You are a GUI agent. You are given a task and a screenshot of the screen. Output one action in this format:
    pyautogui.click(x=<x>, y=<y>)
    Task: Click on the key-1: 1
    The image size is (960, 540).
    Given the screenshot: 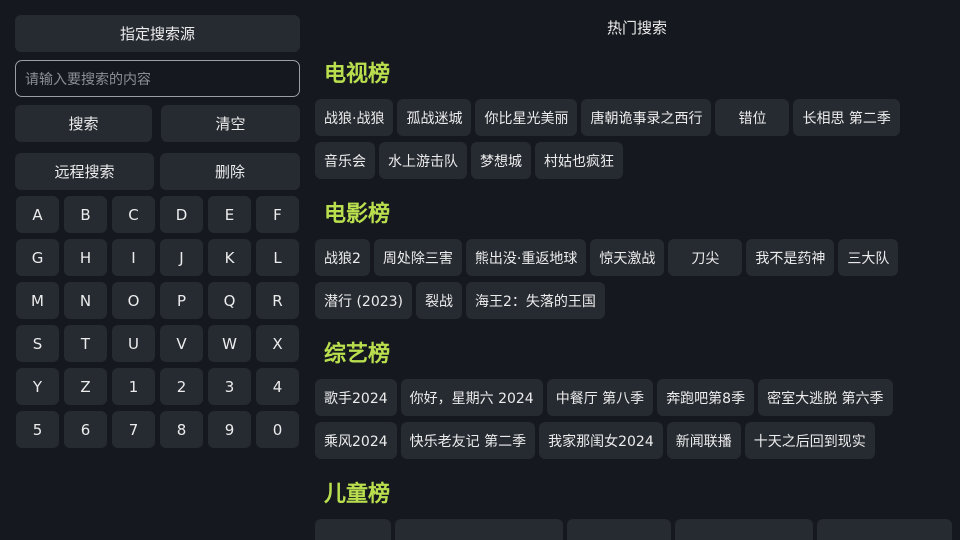 What is the action you would take?
    pyautogui.click(x=133, y=386)
    